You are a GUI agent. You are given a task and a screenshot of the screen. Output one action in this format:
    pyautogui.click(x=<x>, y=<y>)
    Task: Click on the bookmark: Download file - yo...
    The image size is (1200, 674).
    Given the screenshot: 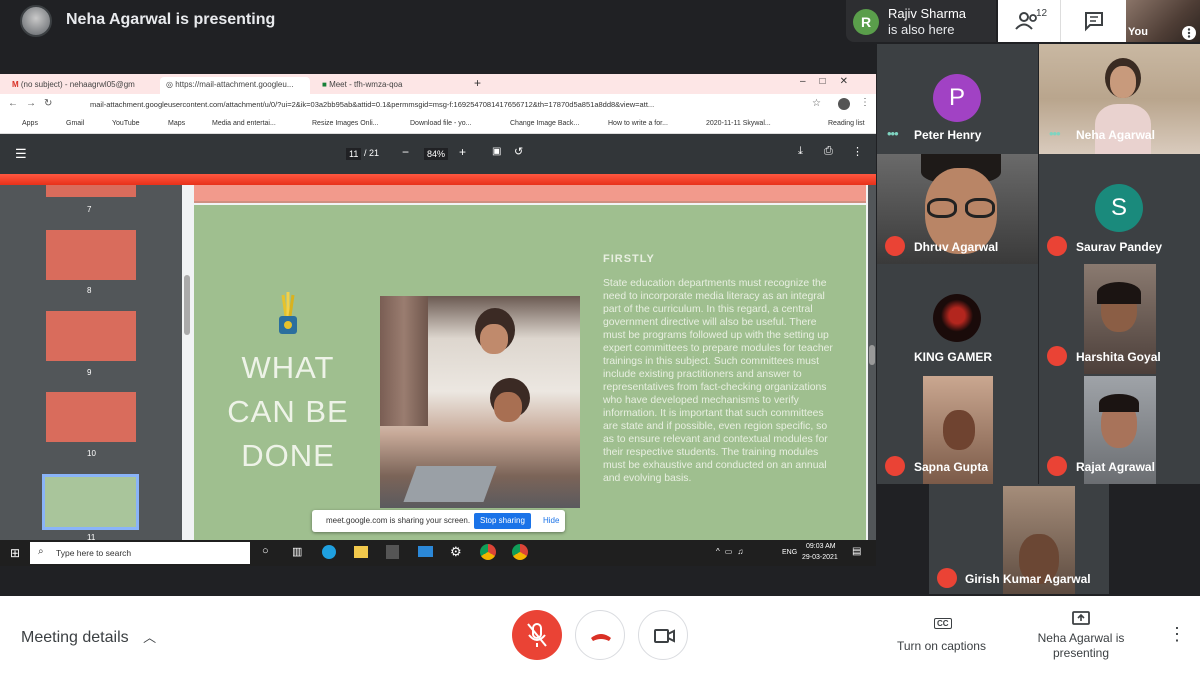 What is the action you would take?
    pyautogui.click(x=440, y=123)
    